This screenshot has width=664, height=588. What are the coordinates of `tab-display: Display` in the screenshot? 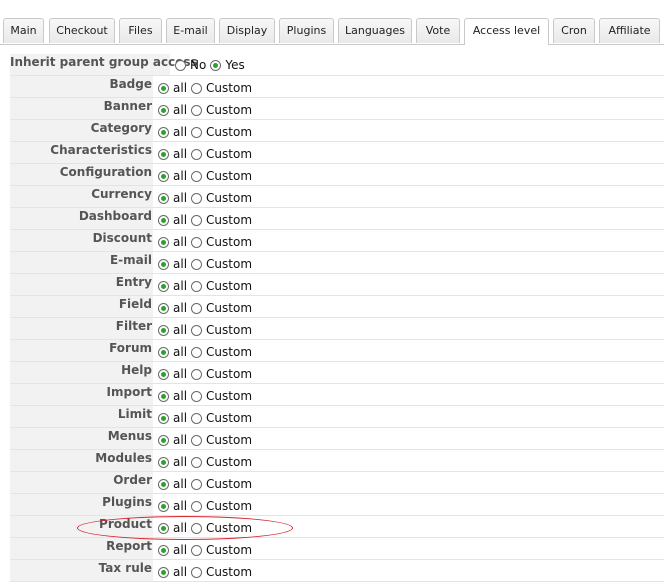 It's located at (247, 30).